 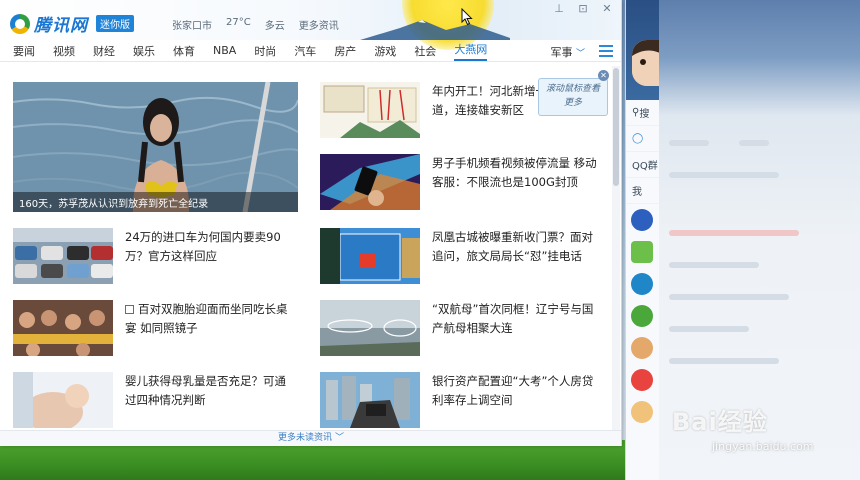 I want to click on close-icon: ✕, so click(x=607, y=8).